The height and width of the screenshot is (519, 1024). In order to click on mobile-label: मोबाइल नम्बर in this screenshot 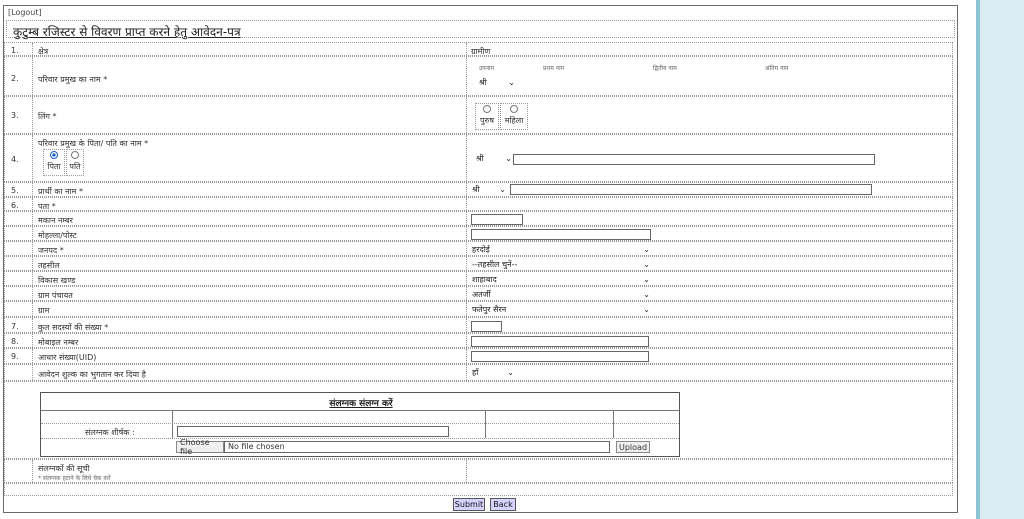, I will do `click(58, 342)`.